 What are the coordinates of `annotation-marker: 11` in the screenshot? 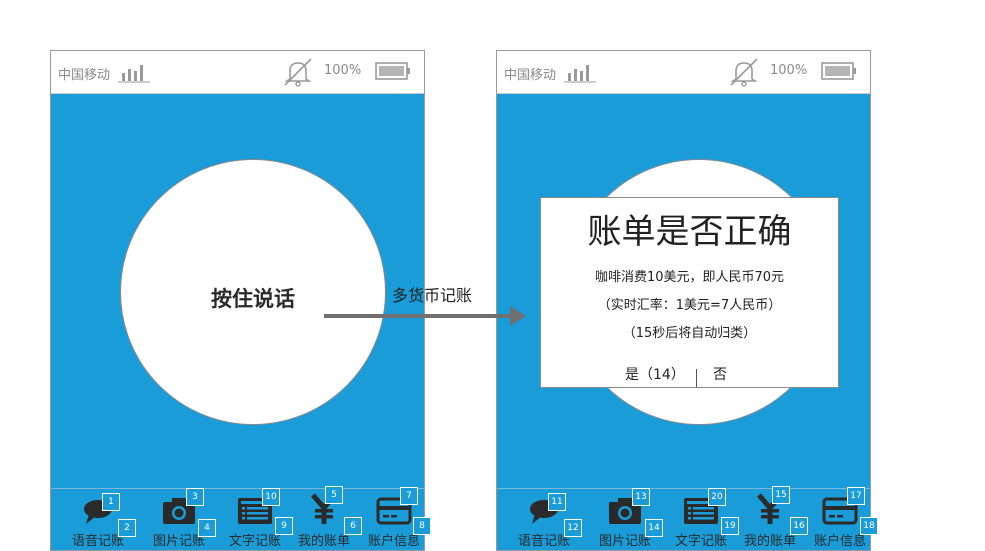 It's located at (557, 502).